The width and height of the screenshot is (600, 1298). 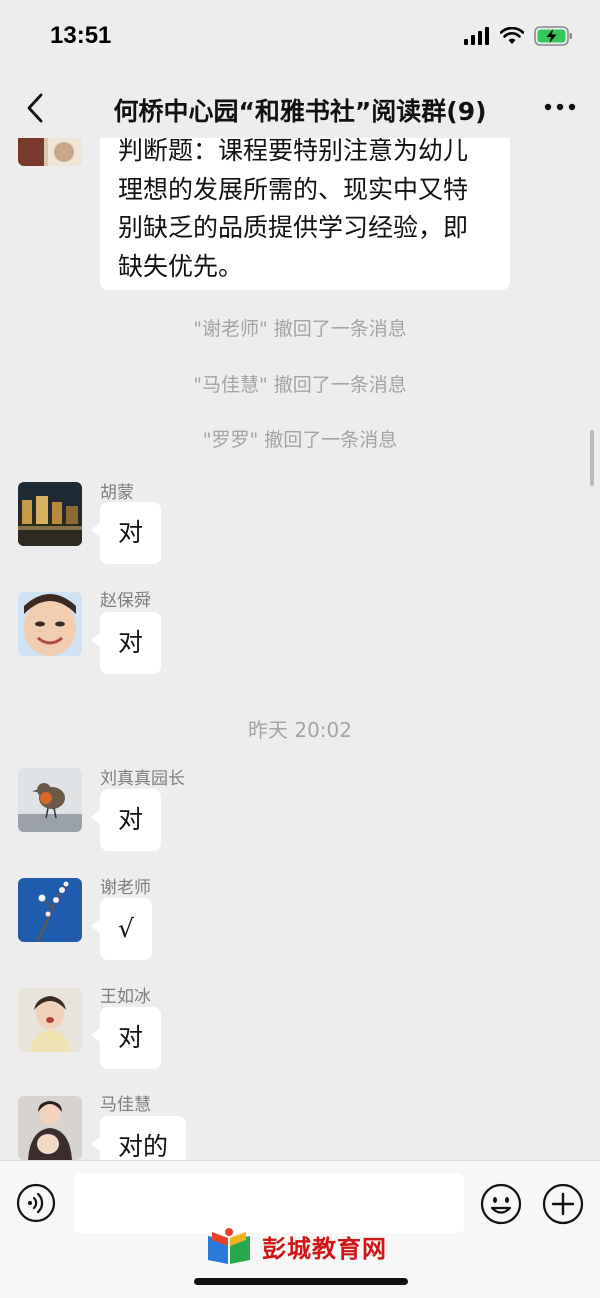 What do you see at coordinates (81, 35) in the screenshot?
I see `status-time: 13:51` at bounding box center [81, 35].